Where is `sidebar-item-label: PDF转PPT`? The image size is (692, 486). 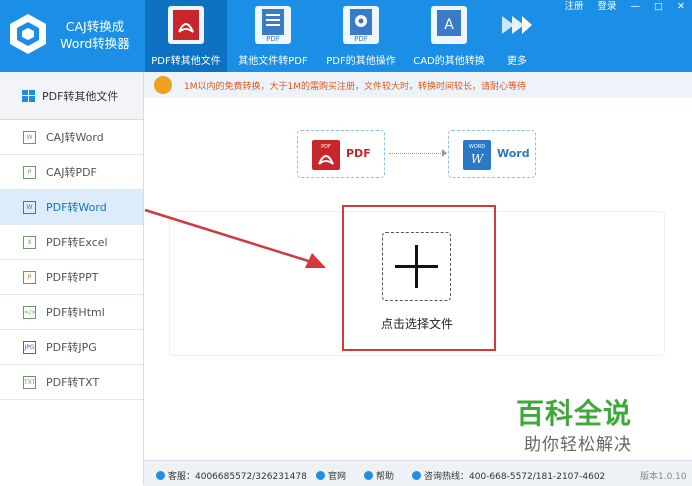 sidebar-item-label: PDF转PPT is located at coordinates (72, 277).